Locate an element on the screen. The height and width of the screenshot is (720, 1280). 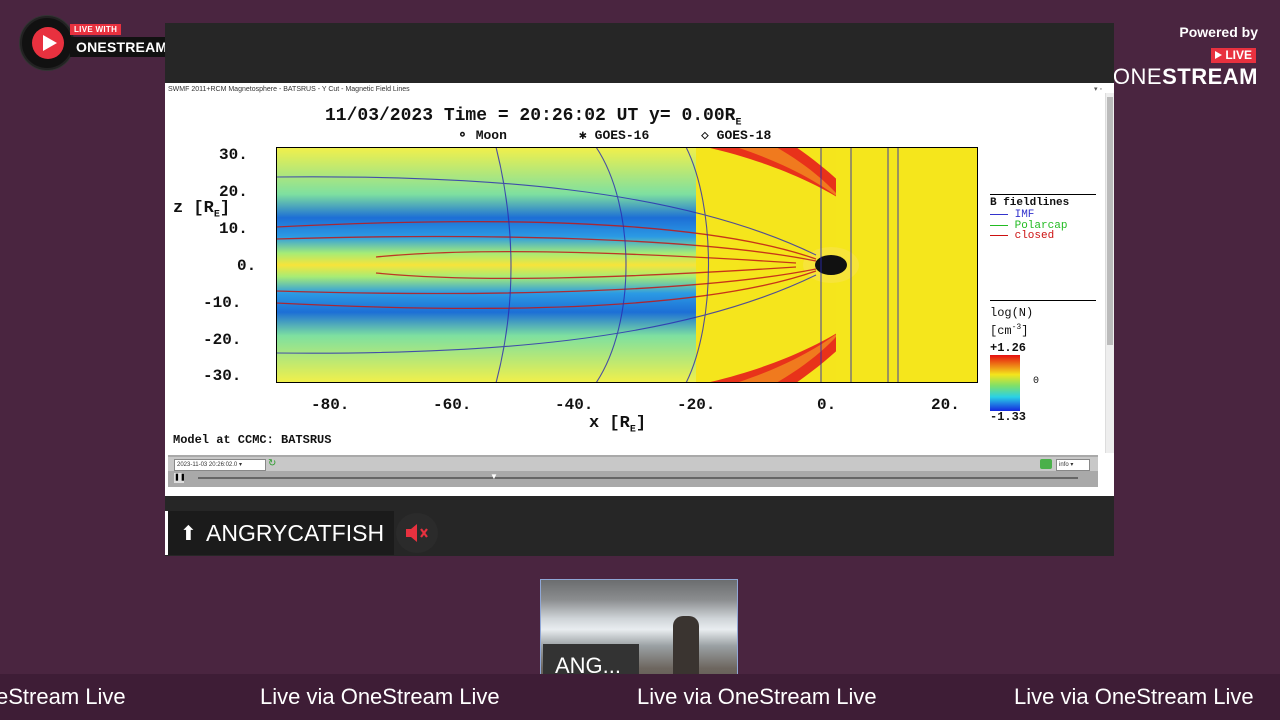
x-tick: 0. is located at coordinates (827, 405).